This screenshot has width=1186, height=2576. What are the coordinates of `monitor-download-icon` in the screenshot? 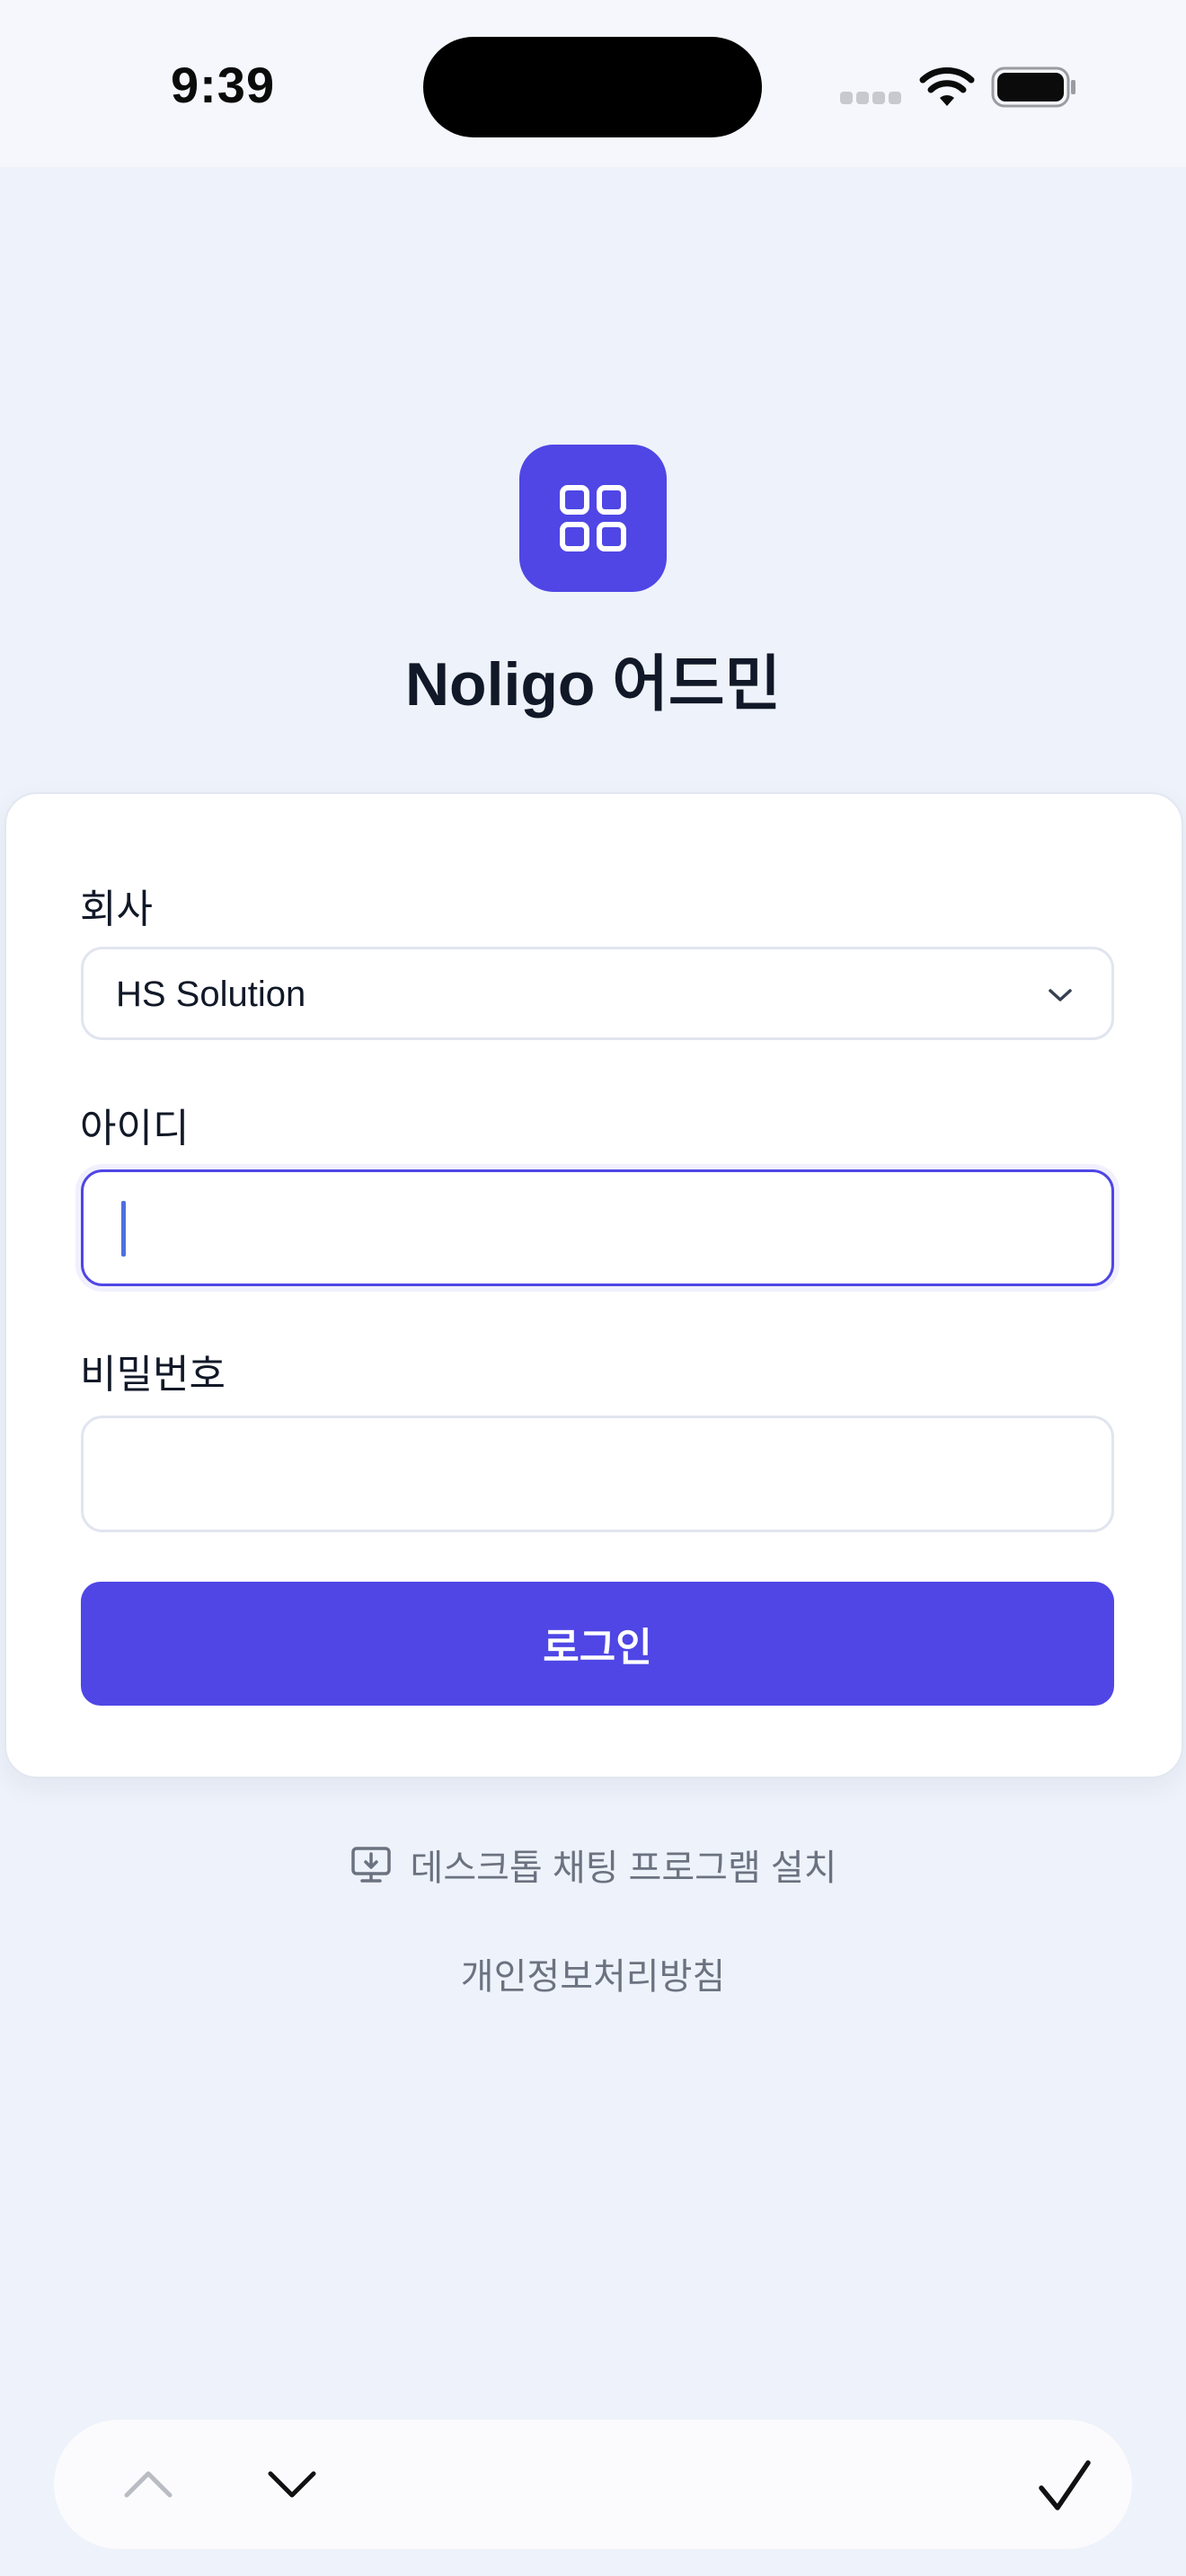 It's located at (370, 1865).